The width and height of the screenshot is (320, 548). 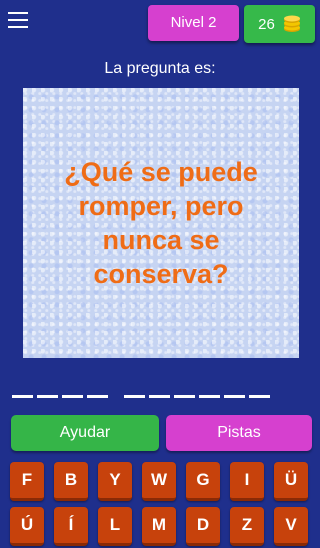 I want to click on letter-key: Í, so click(x=71, y=526).